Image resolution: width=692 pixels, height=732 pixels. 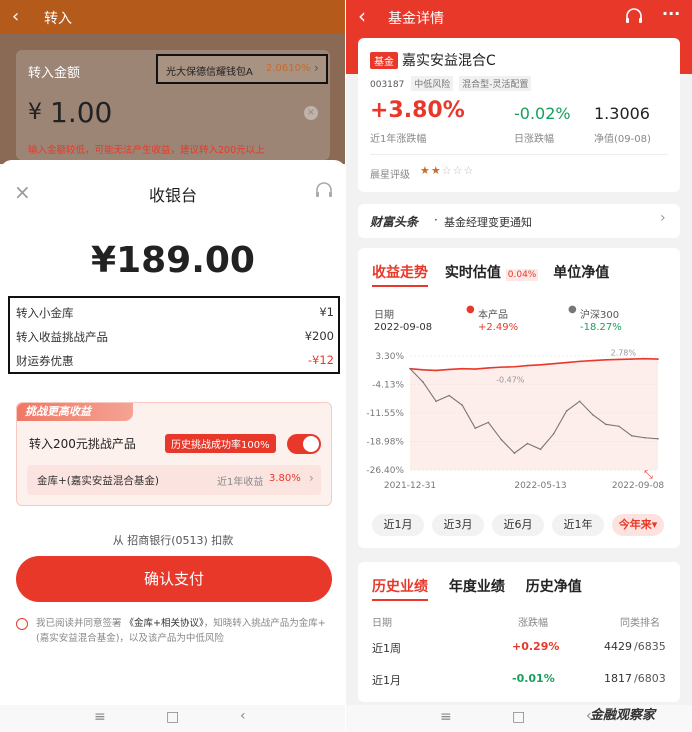 I want to click on header-change: 涨跌幅, so click(x=533, y=623).